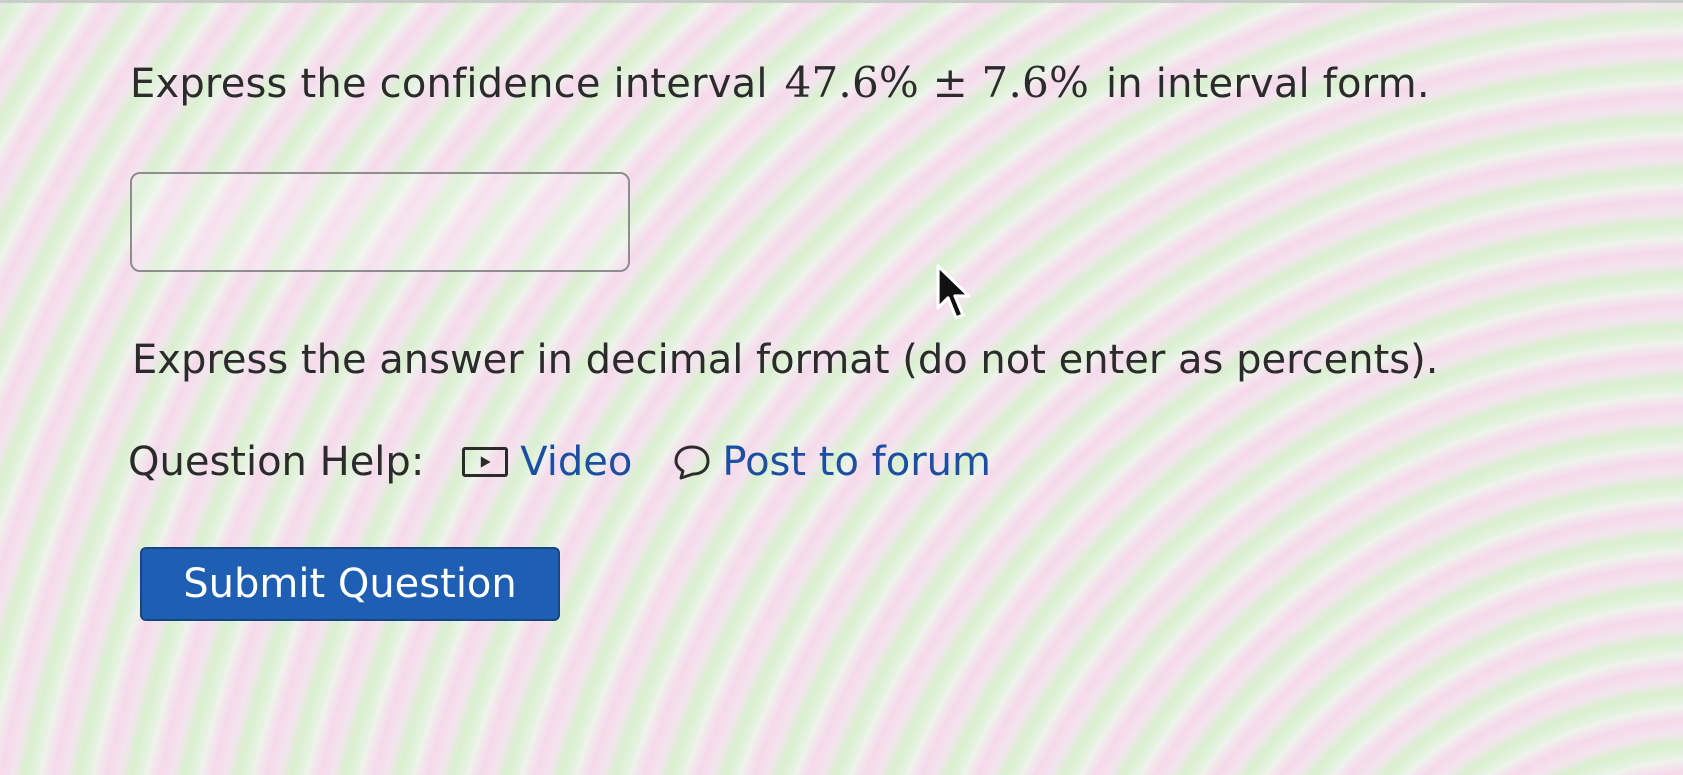 The image size is (1683, 775). I want to click on video-play-icon, so click(485, 462).